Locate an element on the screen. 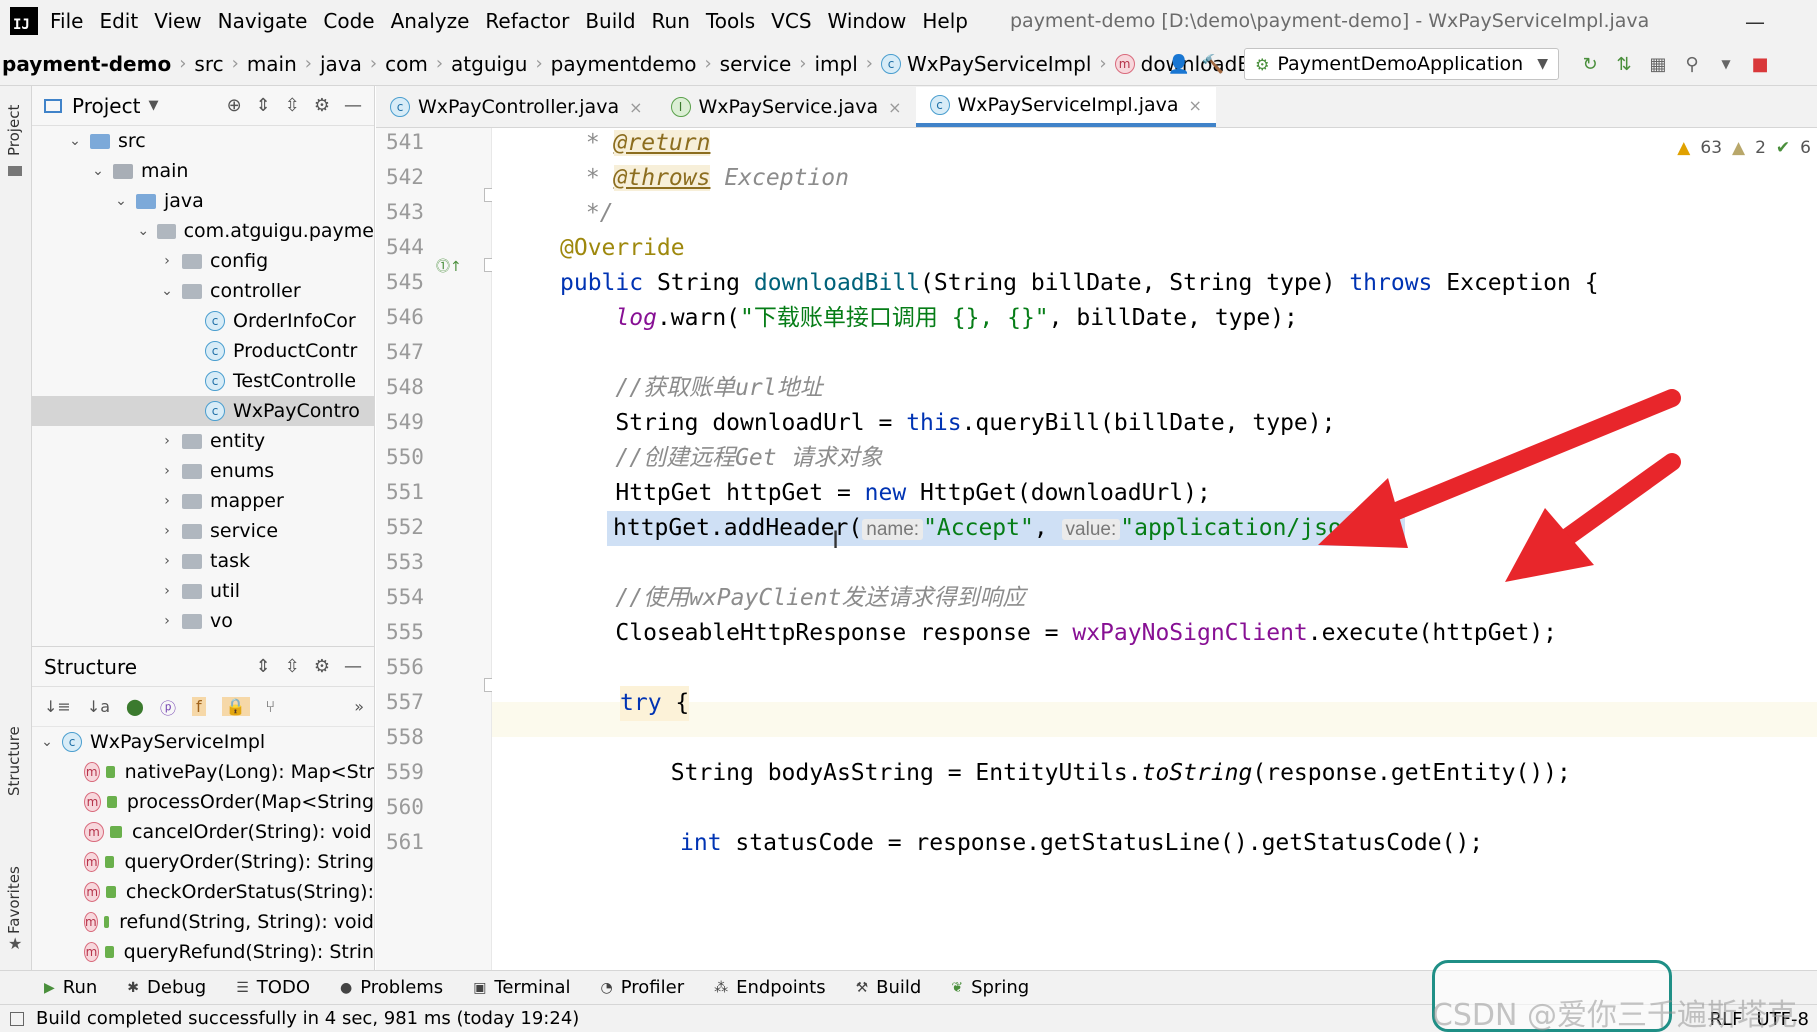  menu-run: Run is located at coordinates (671, 21).